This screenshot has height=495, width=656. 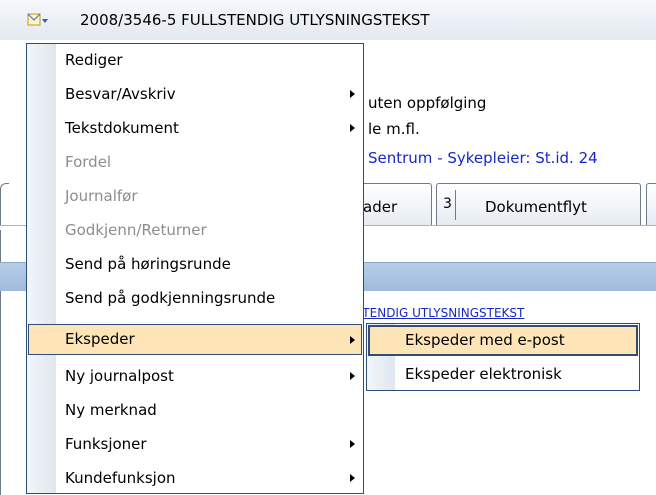 What do you see at coordinates (120, 94) in the screenshot?
I see `menu-item-label: Besvar/Avskriv` at bounding box center [120, 94].